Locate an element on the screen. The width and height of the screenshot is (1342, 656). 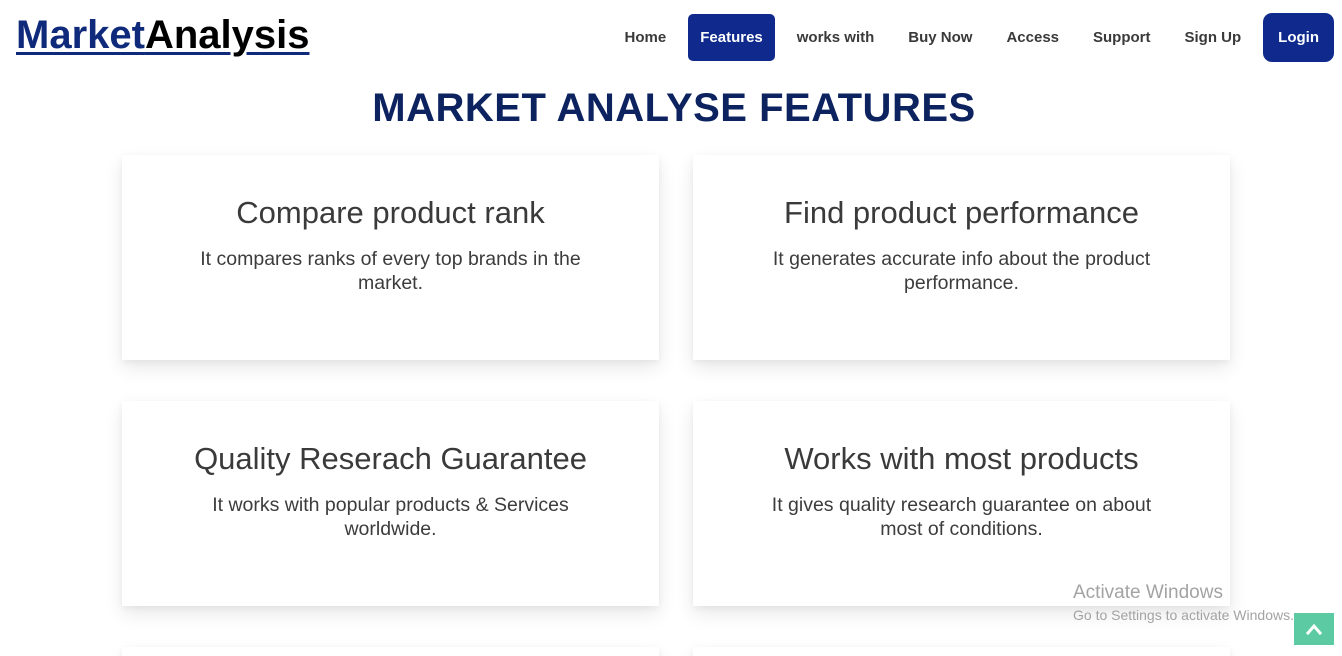
nav-support: Support is located at coordinates (1122, 37).